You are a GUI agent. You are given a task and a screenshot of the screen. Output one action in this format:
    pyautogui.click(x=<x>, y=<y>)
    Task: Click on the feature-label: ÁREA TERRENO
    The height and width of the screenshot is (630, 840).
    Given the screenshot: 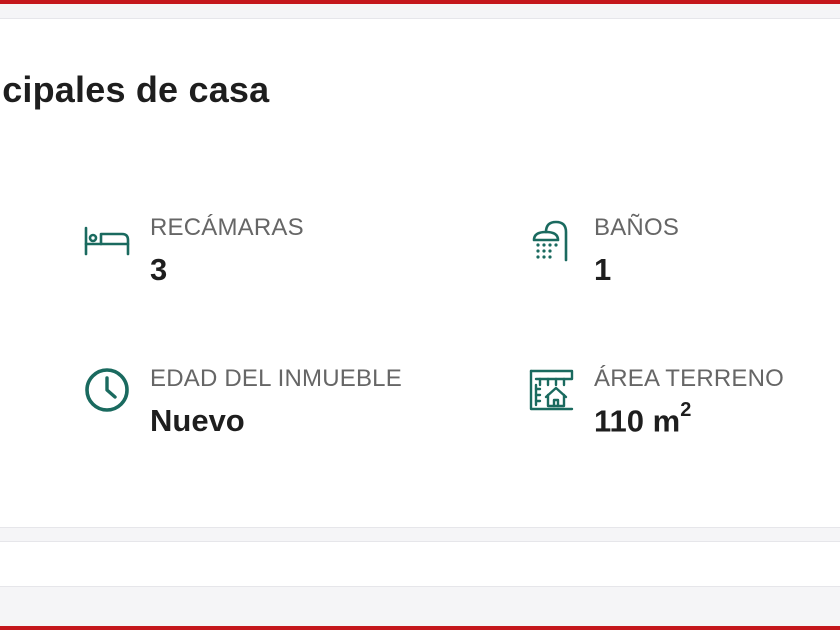 What is the action you would take?
    pyautogui.click(x=689, y=378)
    